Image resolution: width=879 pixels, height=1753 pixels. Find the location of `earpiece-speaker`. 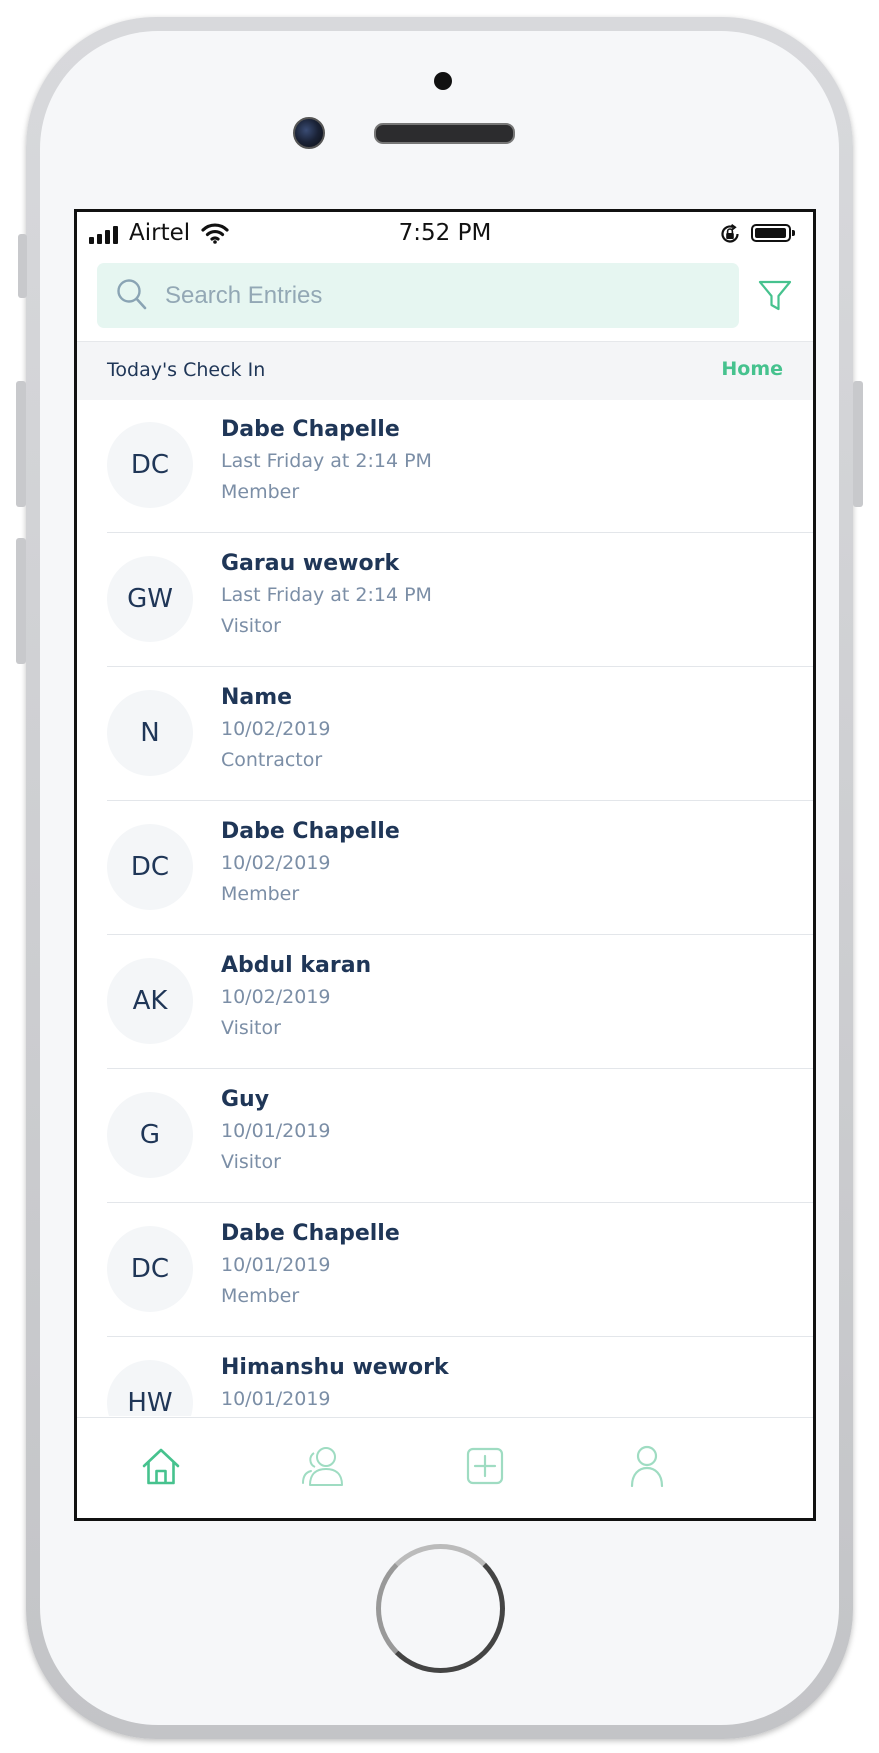

earpiece-speaker is located at coordinates (444, 133).